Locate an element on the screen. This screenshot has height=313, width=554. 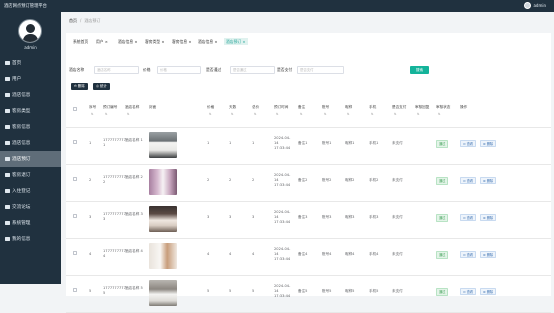
filter-label: 是否通过 is located at coordinates (214, 69).